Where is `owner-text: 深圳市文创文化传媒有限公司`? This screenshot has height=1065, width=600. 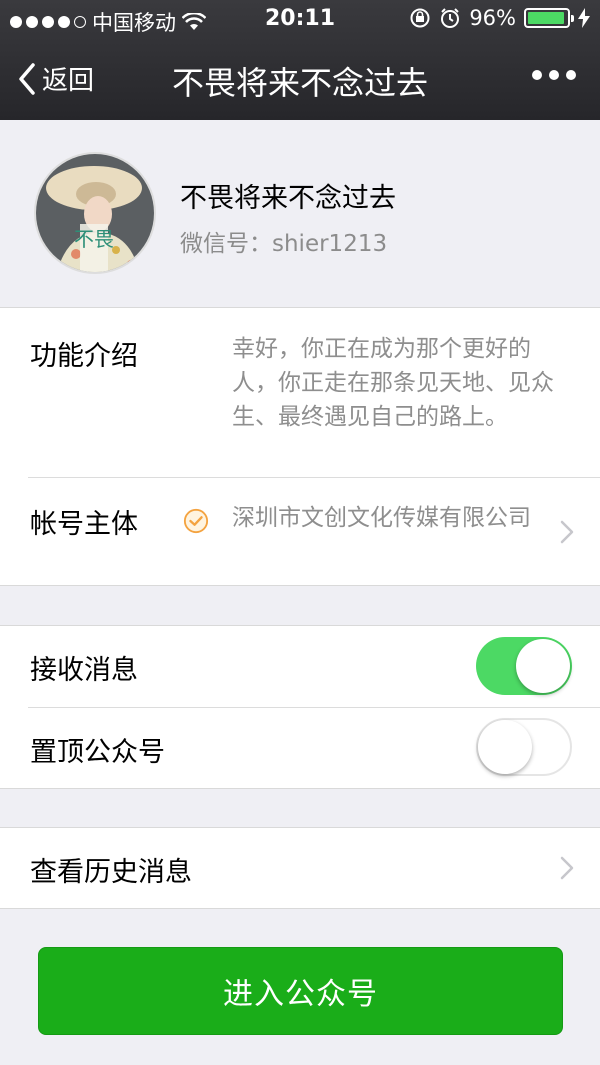
owner-text: 深圳市文创文化传媒有限公司 is located at coordinates (381, 518).